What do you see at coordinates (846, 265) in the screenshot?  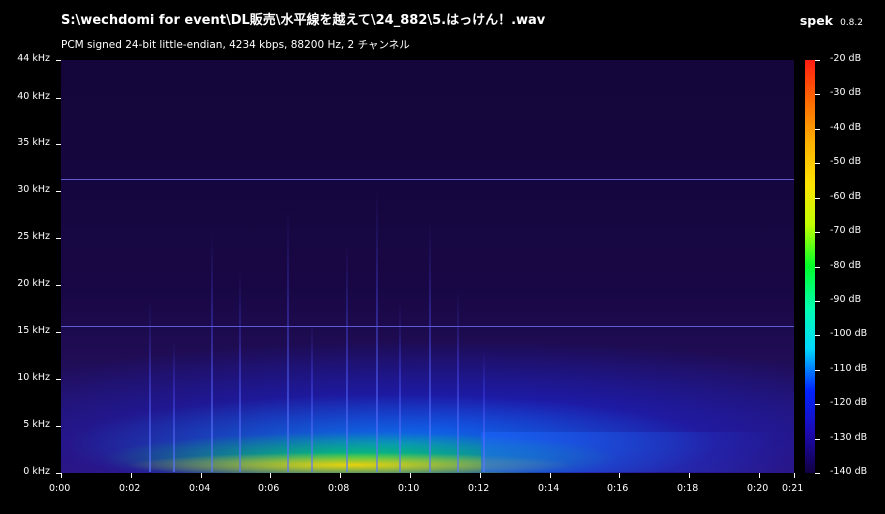 I see `db-tick-label: -80 dB` at bounding box center [846, 265].